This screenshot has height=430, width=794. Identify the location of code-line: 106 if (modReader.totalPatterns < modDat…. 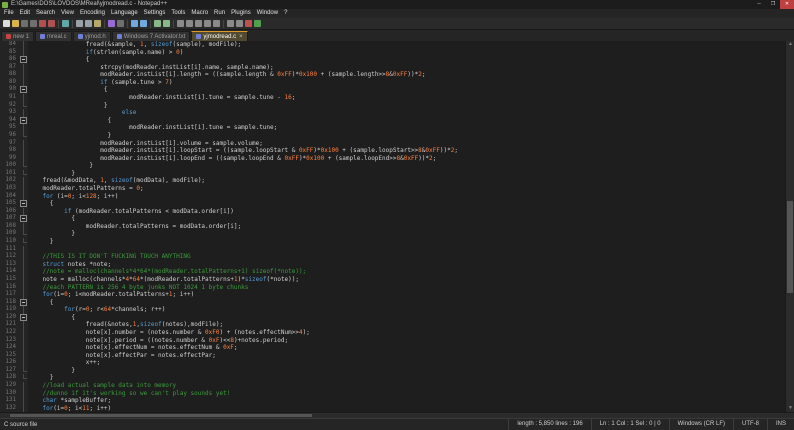
(397, 211).